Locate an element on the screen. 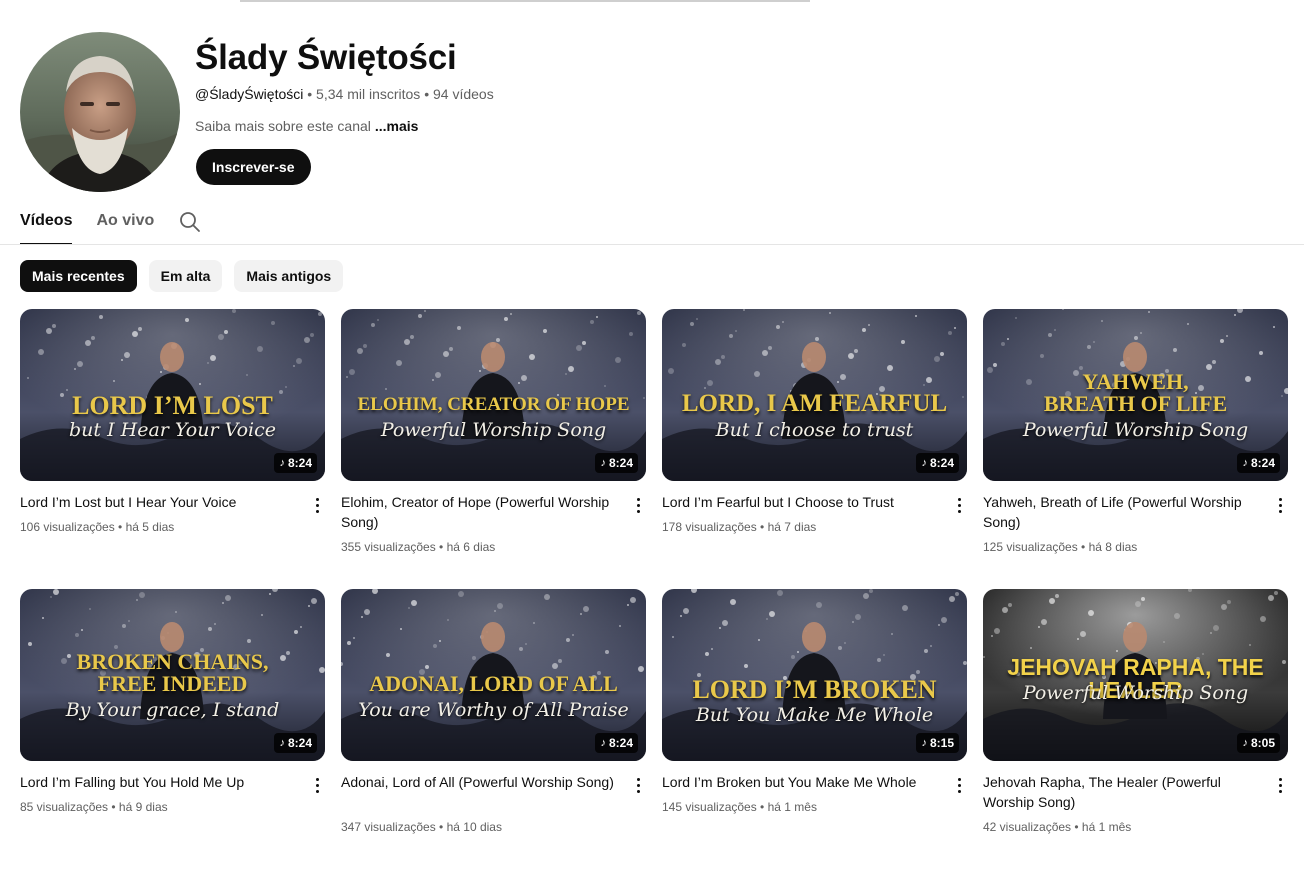 The height and width of the screenshot is (869, 1304). video-meta: 145 visualizações • há 1 mês is located at coordinates (739, 807).